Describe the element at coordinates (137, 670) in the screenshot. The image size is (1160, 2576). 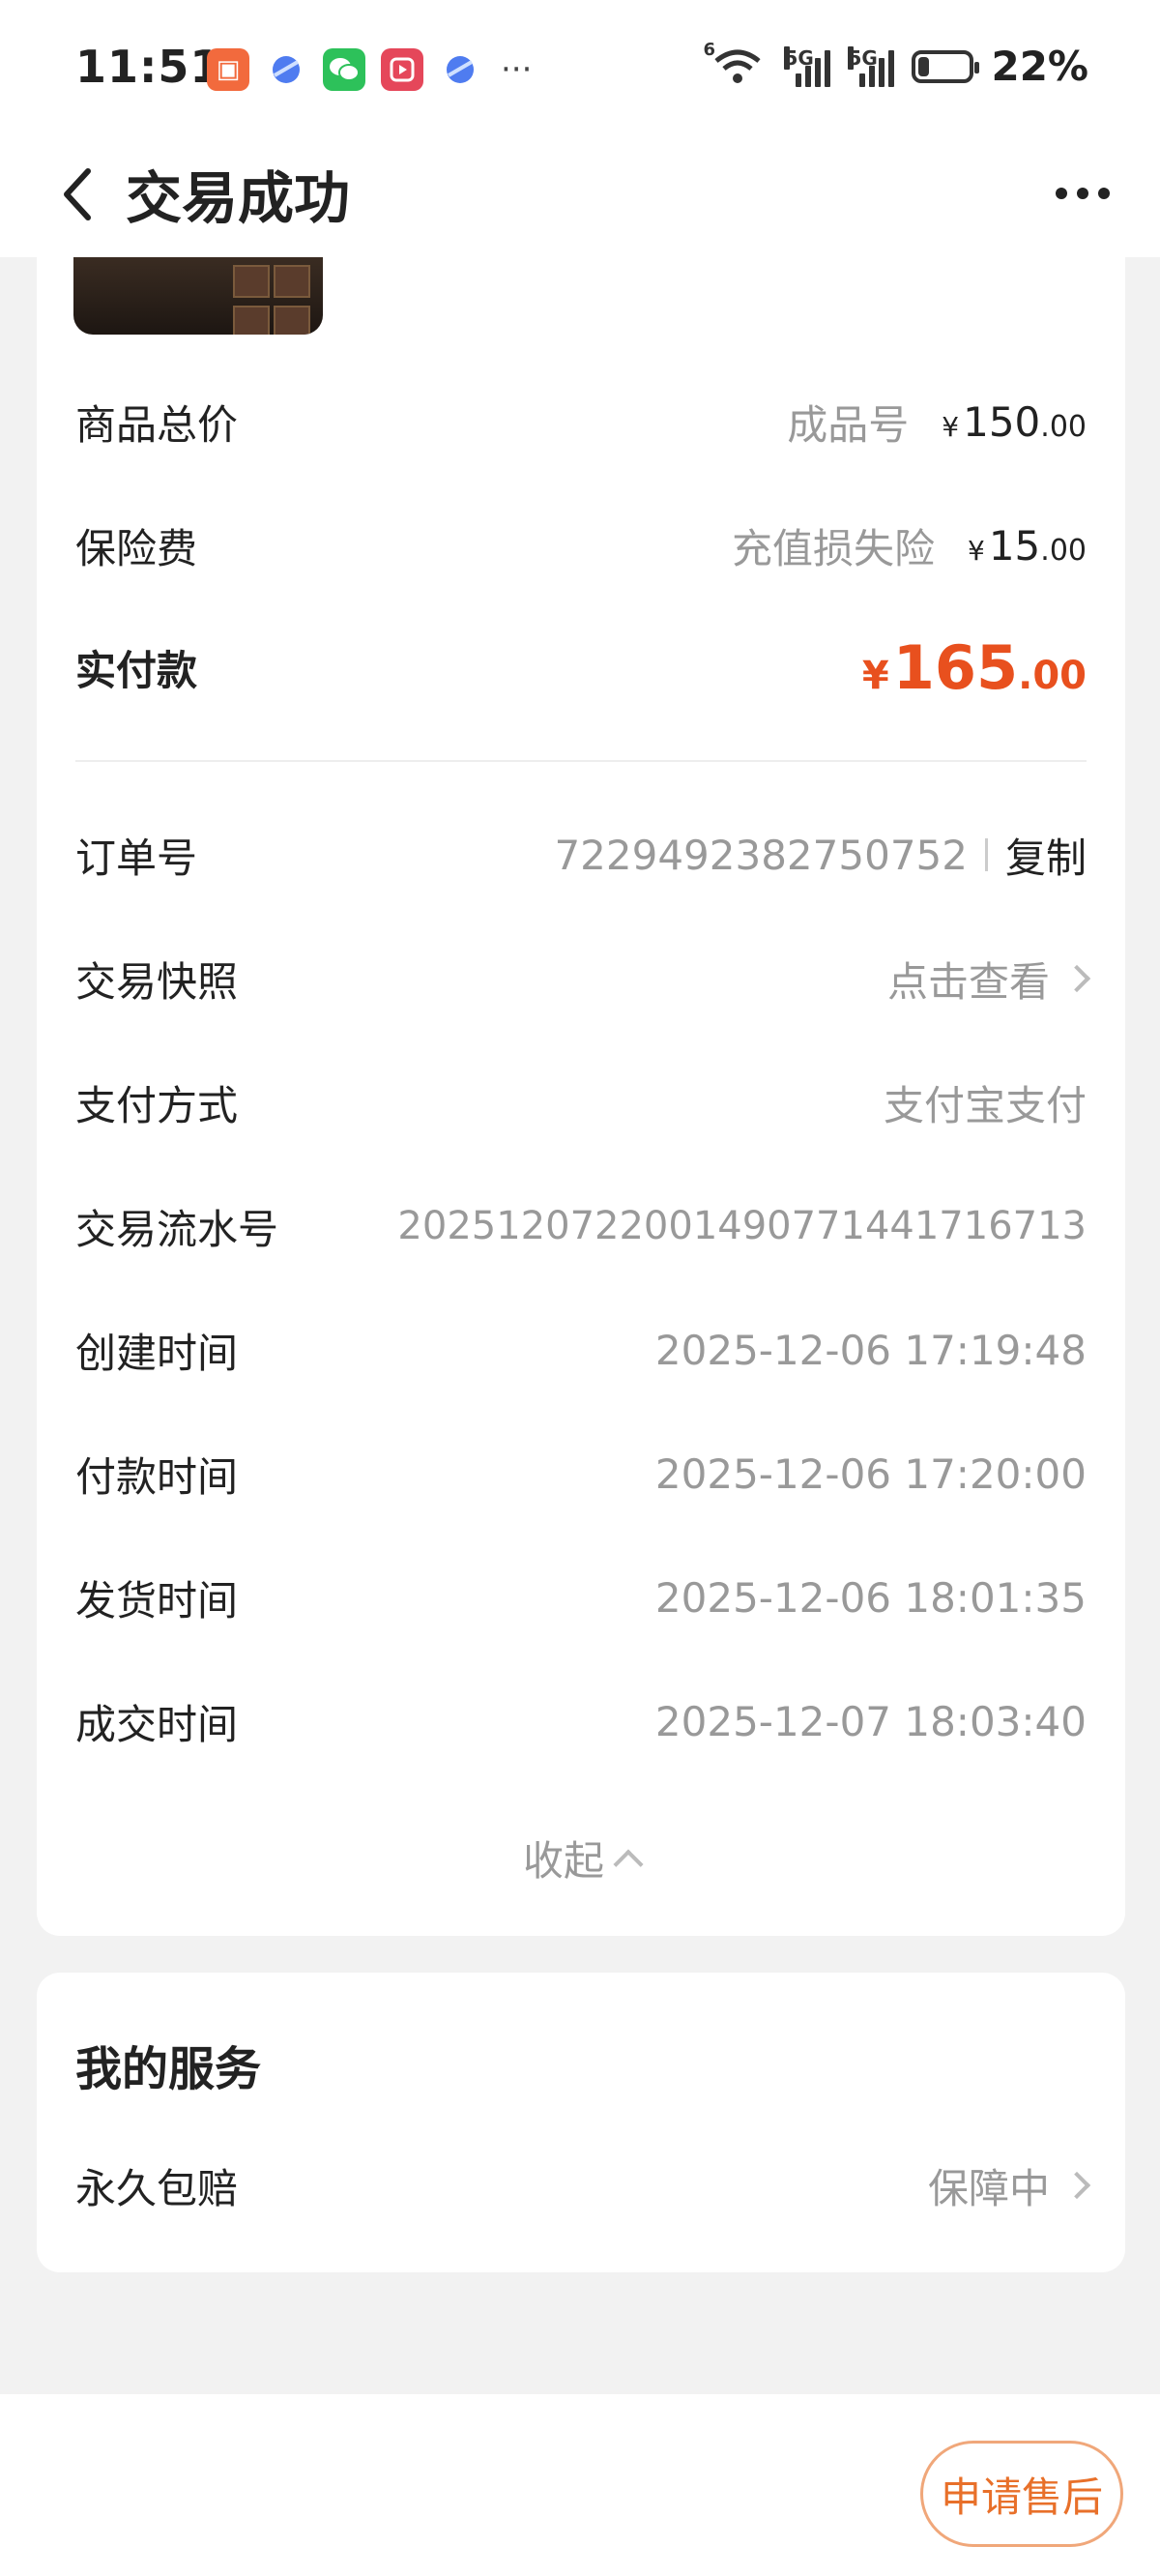
I see `paid-label: 实付款` at that location.